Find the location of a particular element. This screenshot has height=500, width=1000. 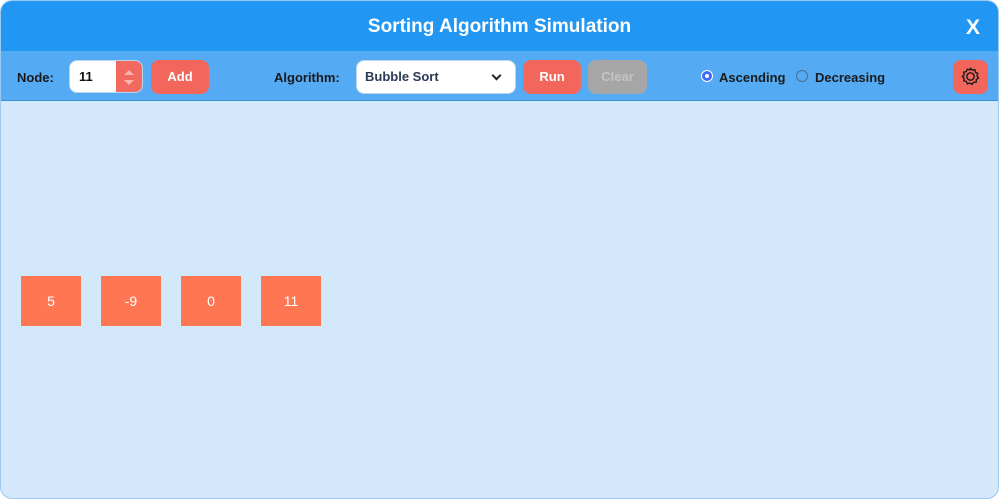

clear-button: Clear is located at coordinates (617, 77).